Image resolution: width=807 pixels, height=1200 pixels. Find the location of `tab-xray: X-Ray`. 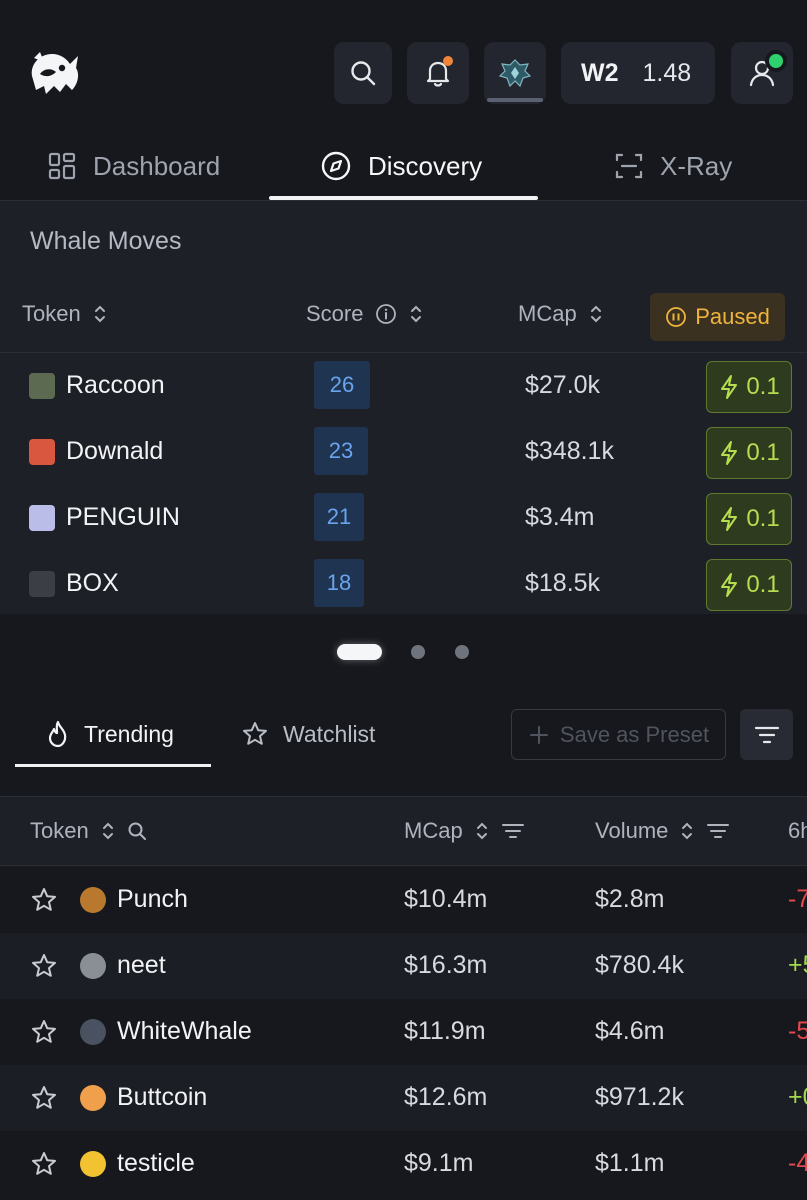

tab-xray: X-Ray is located at coordinates (673, 166).